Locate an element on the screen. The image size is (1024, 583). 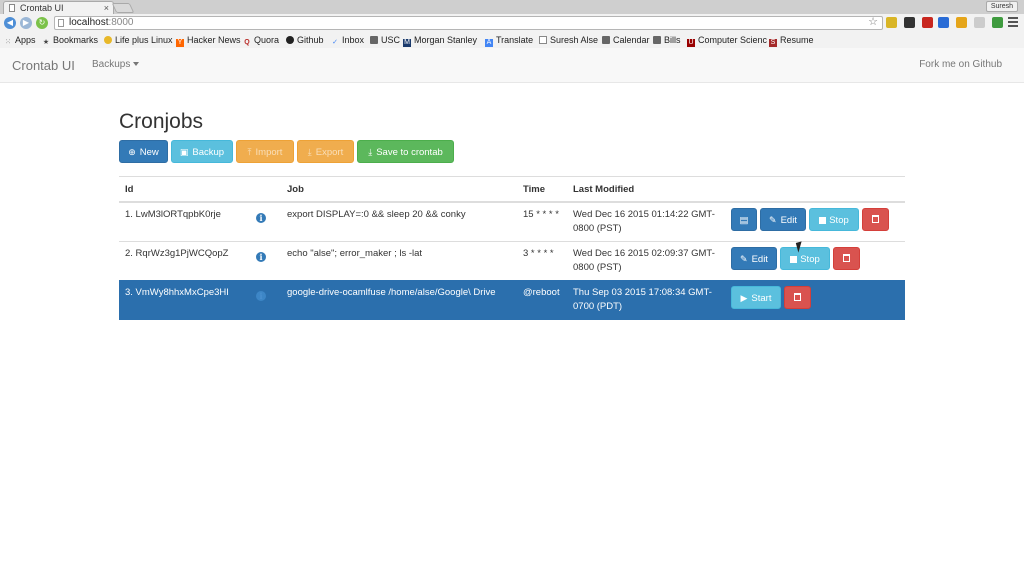
page-title: Cronjobs is located at coordinates (161, 121).